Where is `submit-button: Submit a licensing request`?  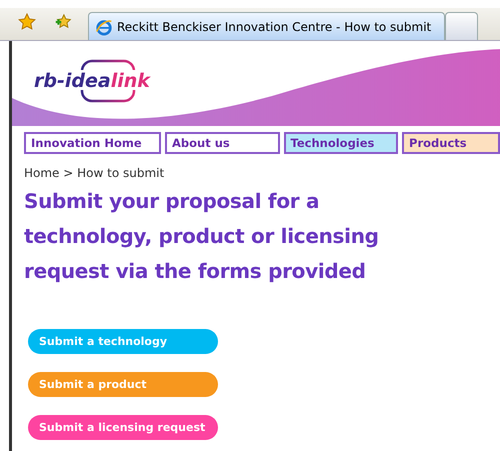
submit-button: Submit a licensing request is located at coordinates (123, 427).